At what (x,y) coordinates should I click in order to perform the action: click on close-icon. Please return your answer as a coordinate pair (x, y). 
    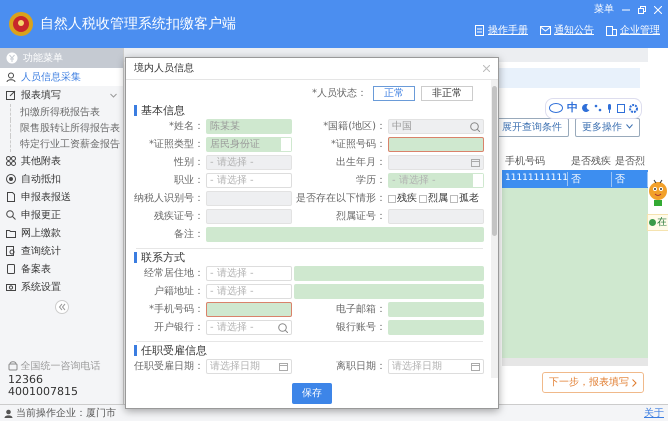
    Looking at the image, I should click on (486, 68).